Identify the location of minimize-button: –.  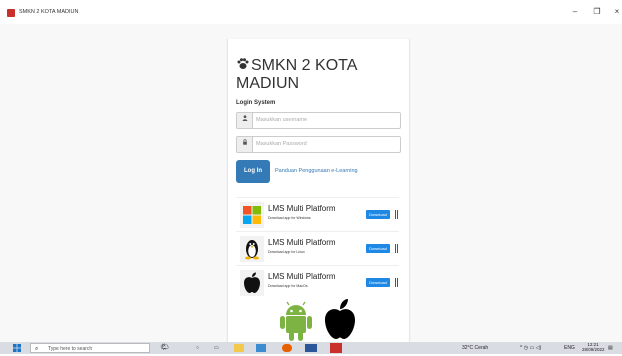
(575, 12).